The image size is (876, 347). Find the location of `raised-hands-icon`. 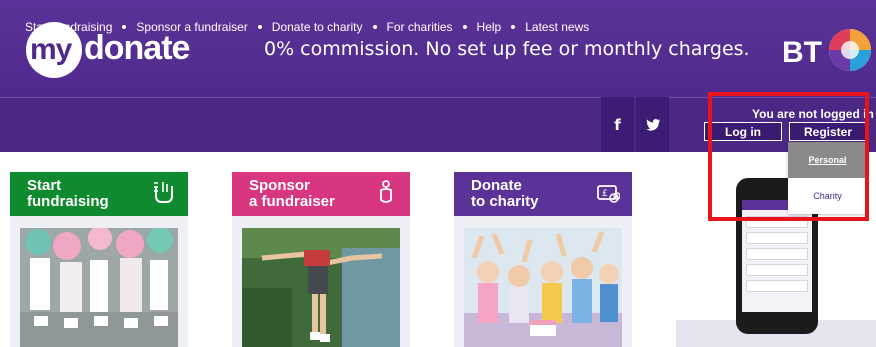

raised-hands-icon is located at coordinates (163, 192).